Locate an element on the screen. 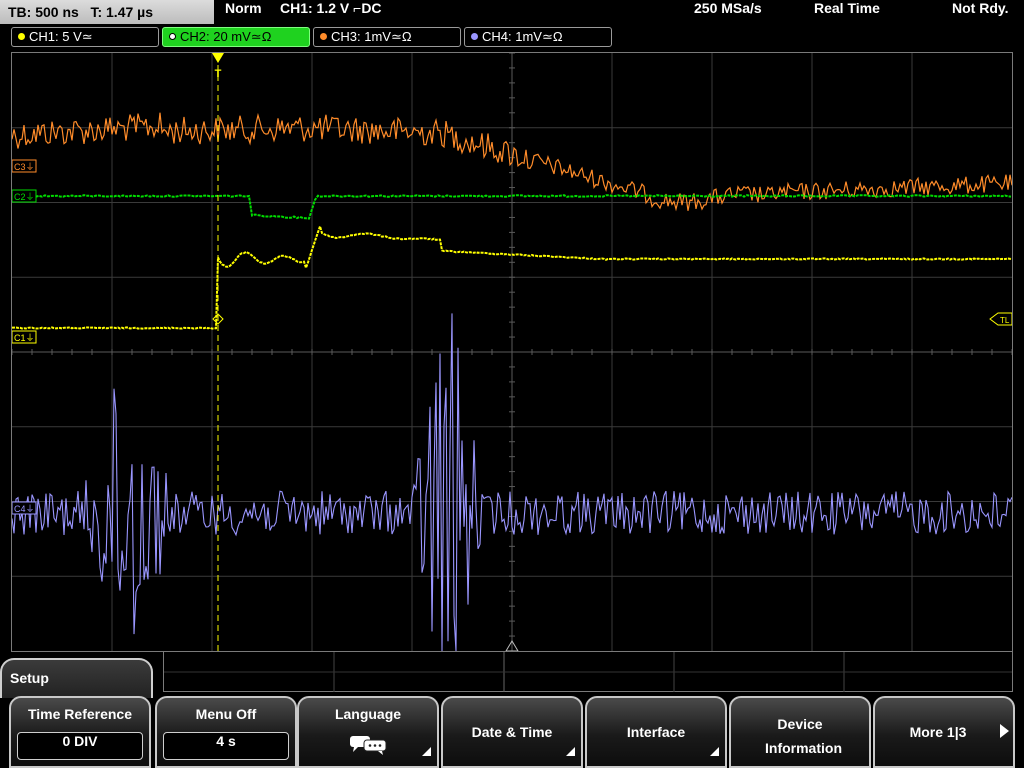 This screenshot has width=1024, height=768. ch1-label: CH1: 5 V≃ is located at coordinates (61, 36).